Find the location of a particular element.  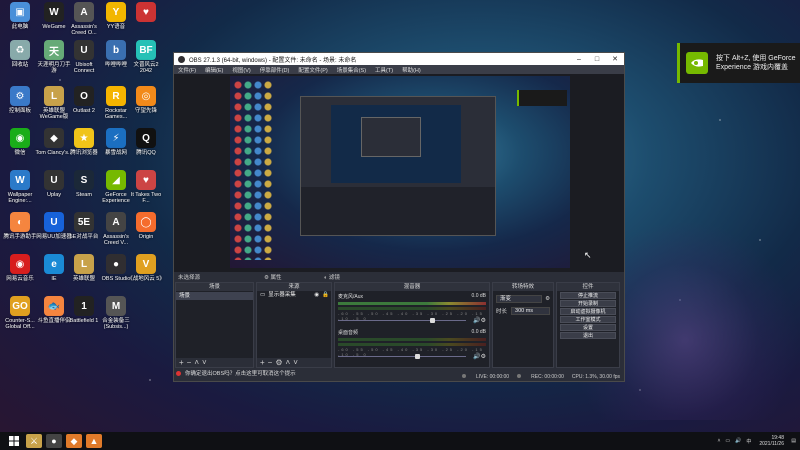

desktop-icon: ♻ 回收站 is located at coordinates (20, 60).